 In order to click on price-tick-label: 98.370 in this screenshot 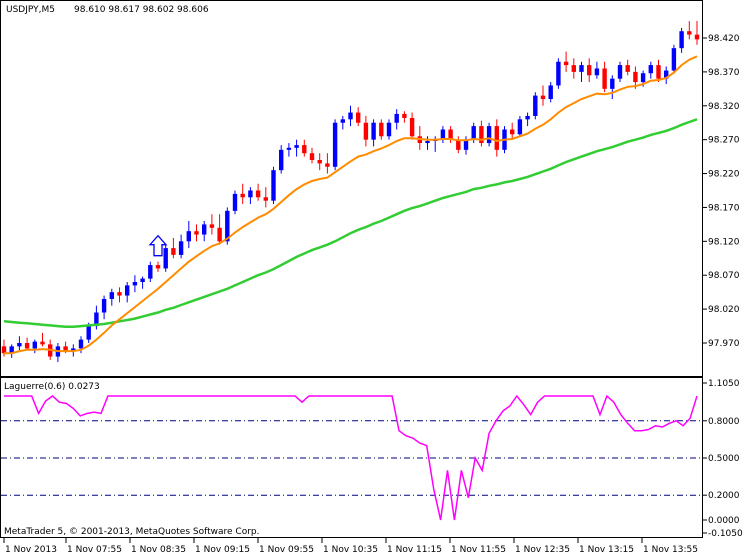, I will do `click(724, 73)`.